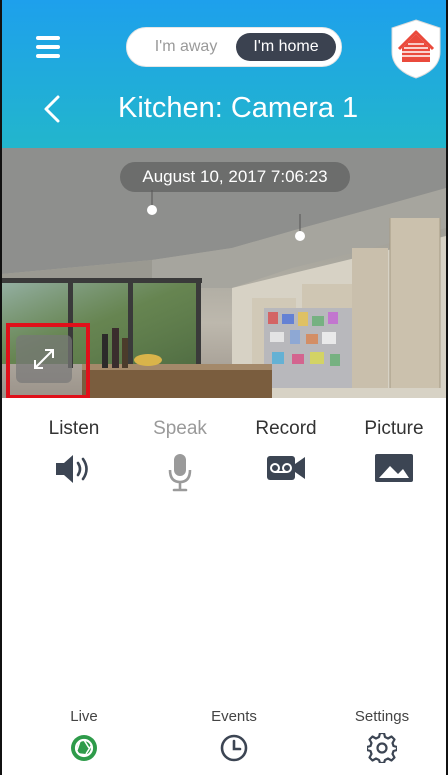 Image resolution: width=448 pixels, height=775 pixels. I want to click on shield-house-icon, so click(416, 49).